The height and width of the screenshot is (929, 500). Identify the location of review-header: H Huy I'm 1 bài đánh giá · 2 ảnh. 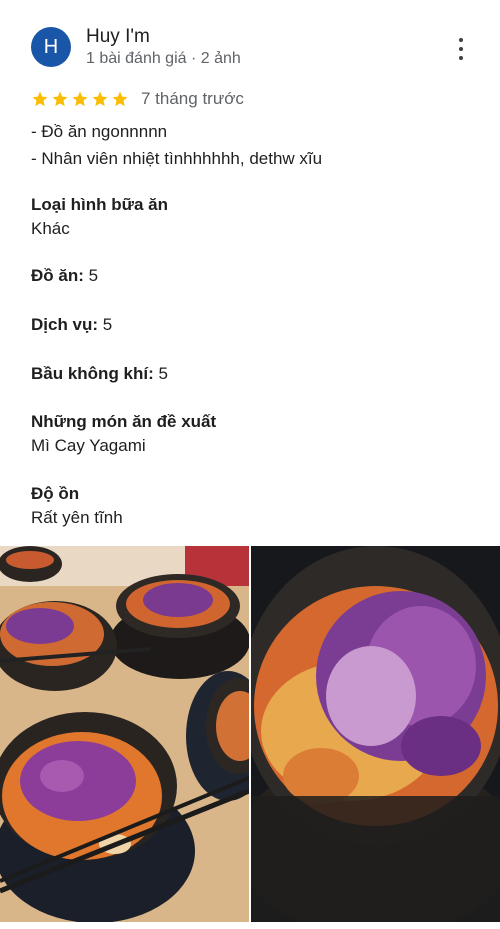
(251, 48).